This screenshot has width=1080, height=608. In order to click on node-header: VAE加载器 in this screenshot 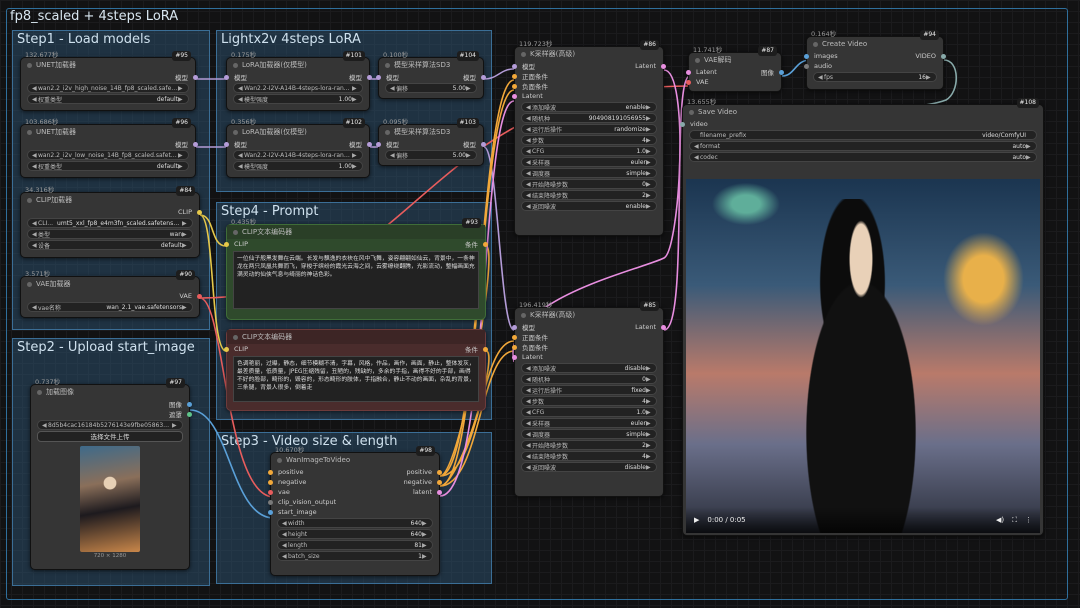, I will do `click(110, 284)`.